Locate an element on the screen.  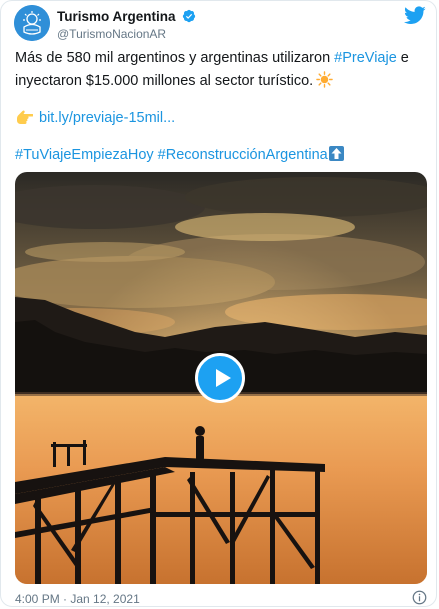
play-icon is located at coordinates (223, 378).